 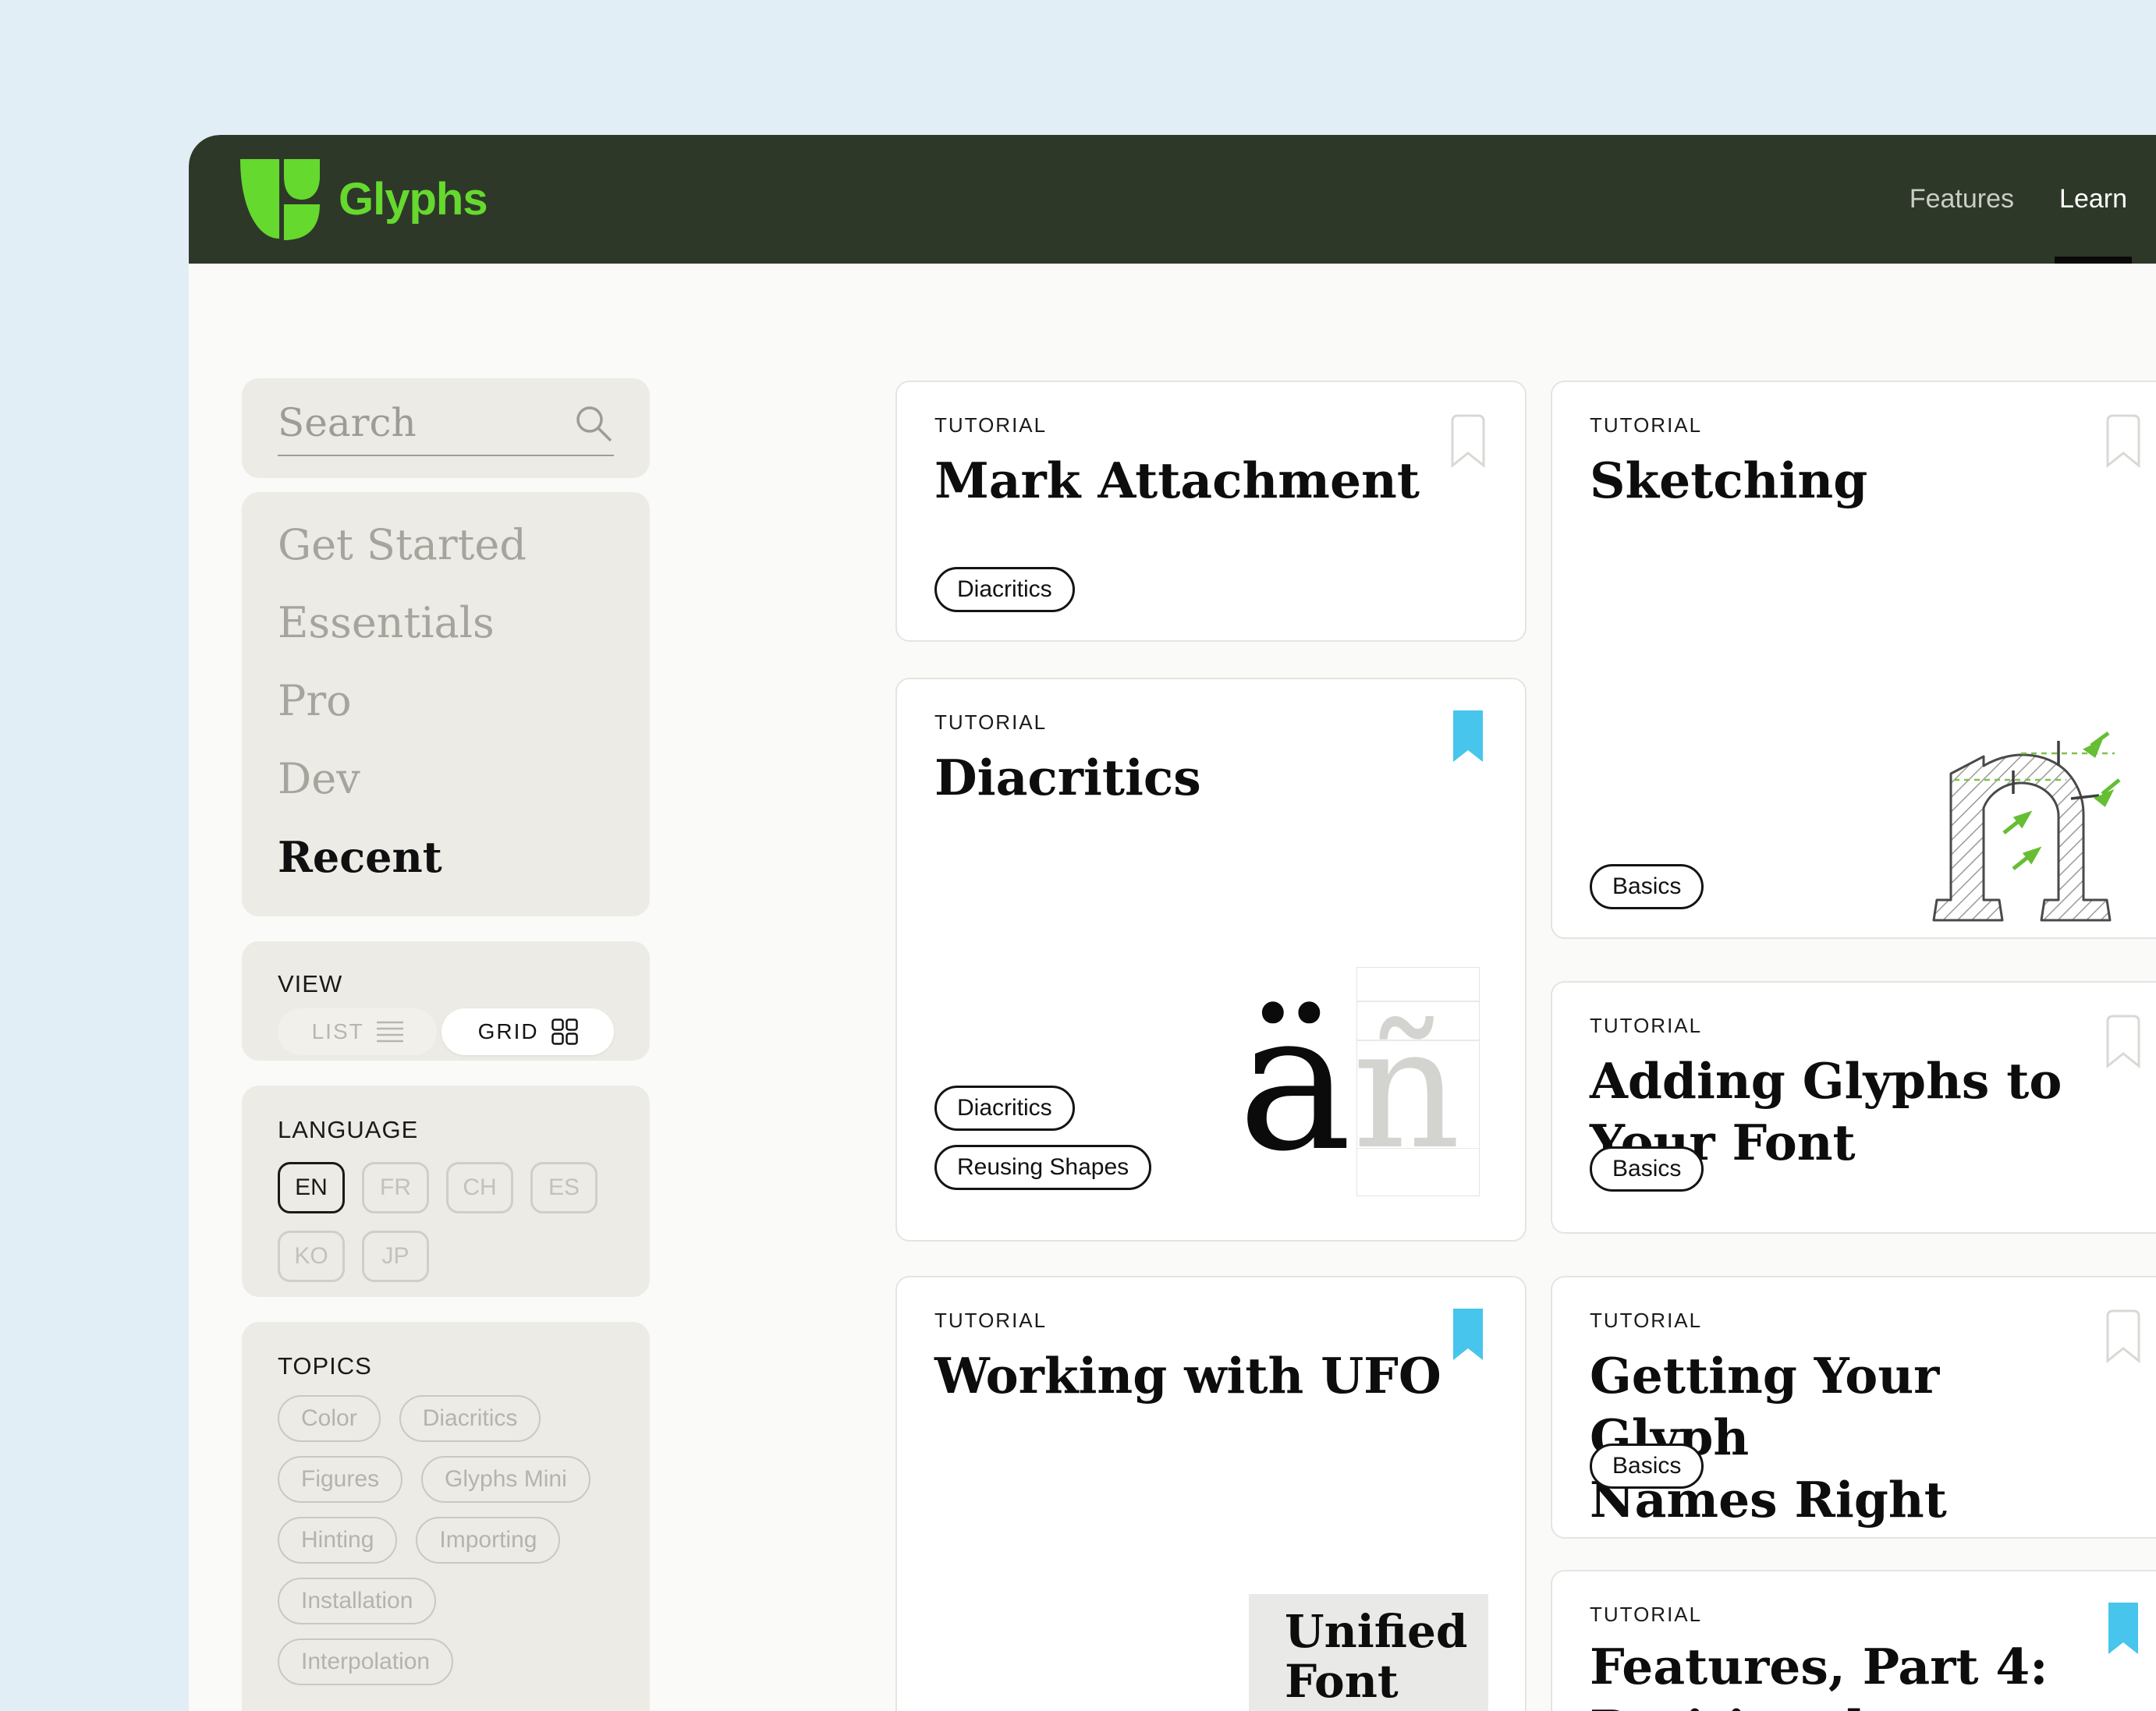 I want to click on language-jp-button: JP, so click(x=395, y=1256).